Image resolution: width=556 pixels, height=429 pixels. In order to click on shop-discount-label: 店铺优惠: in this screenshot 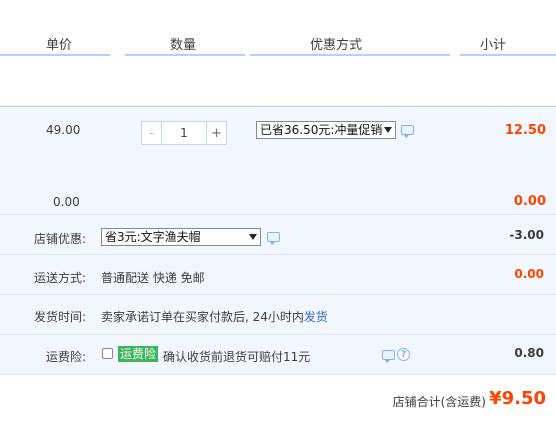, I will do `click(59, 239)`.